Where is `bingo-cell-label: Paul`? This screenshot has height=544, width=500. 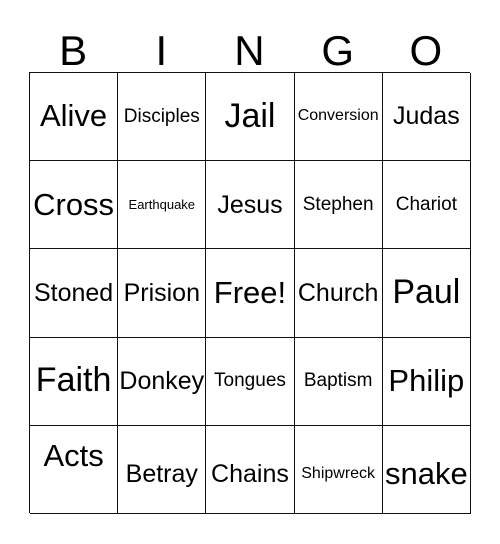
bingo-cell-label: Paul is located at coordinates (426, 292).